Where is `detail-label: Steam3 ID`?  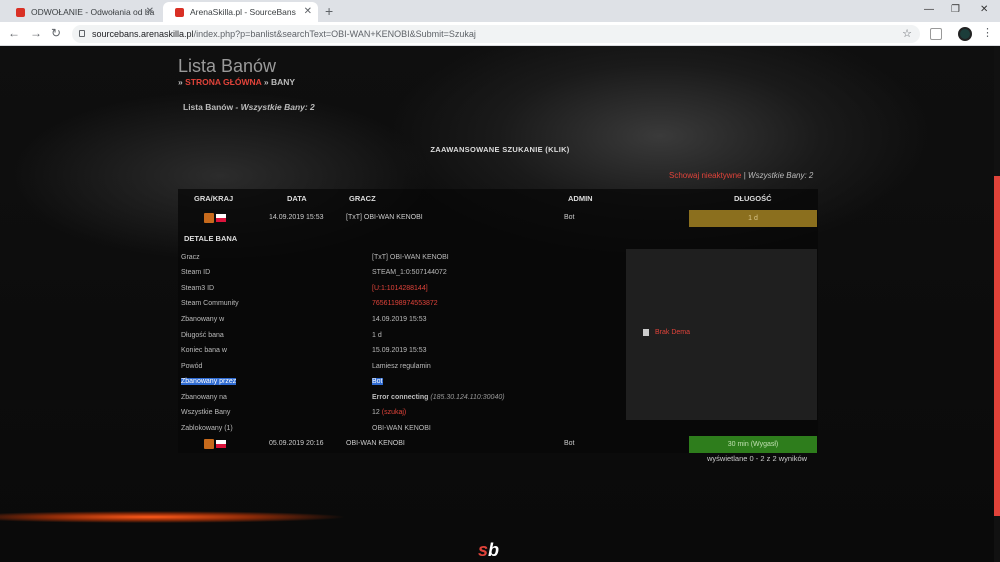
detail-label: Steam3 ID is located at coordinates (198, 288).